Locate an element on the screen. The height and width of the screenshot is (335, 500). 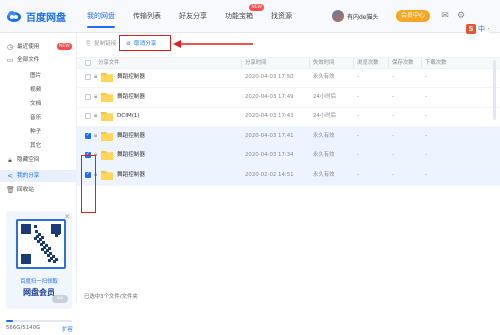
column-header: 分享文件 is located at coordinates (109, 63).